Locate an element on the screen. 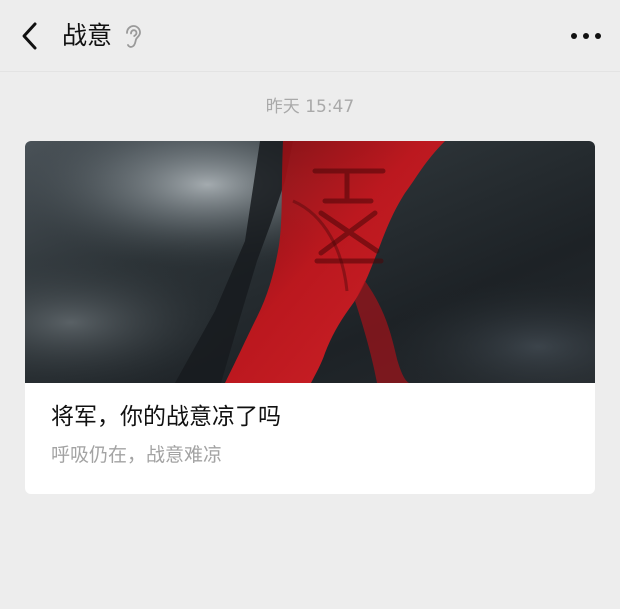  article-title: 将军，你的战意凉了吗 is located at coordinates (166, 417).